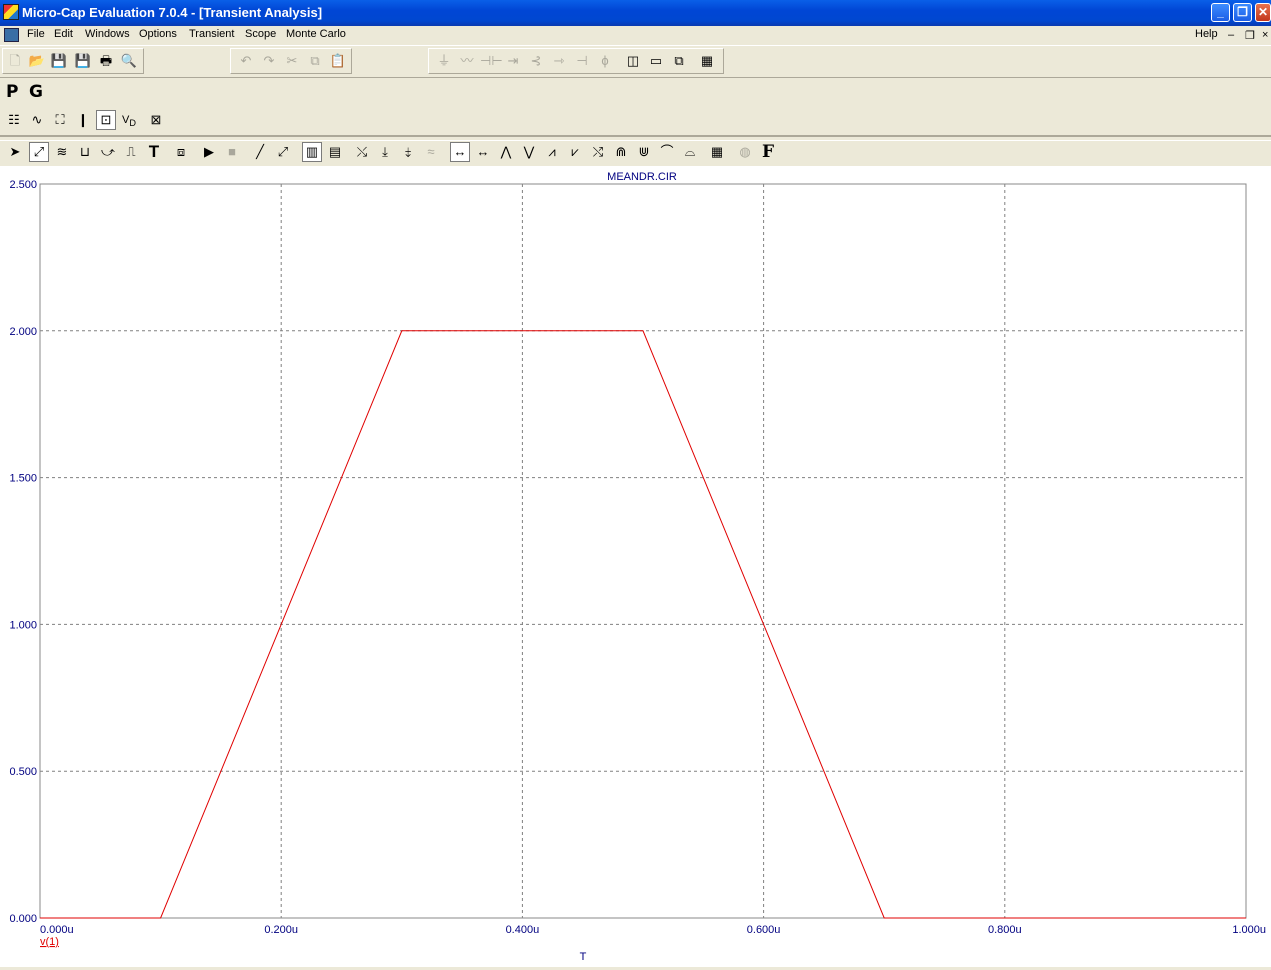 The height and width of the screenshot is (970, 1271). I want to click on grid-button: G, so click(36, 92).